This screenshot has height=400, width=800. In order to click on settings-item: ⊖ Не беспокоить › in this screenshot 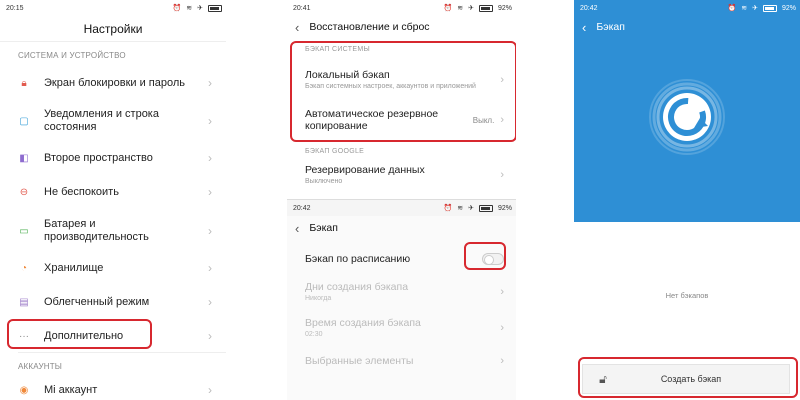, I will do `click(113, 192)`.